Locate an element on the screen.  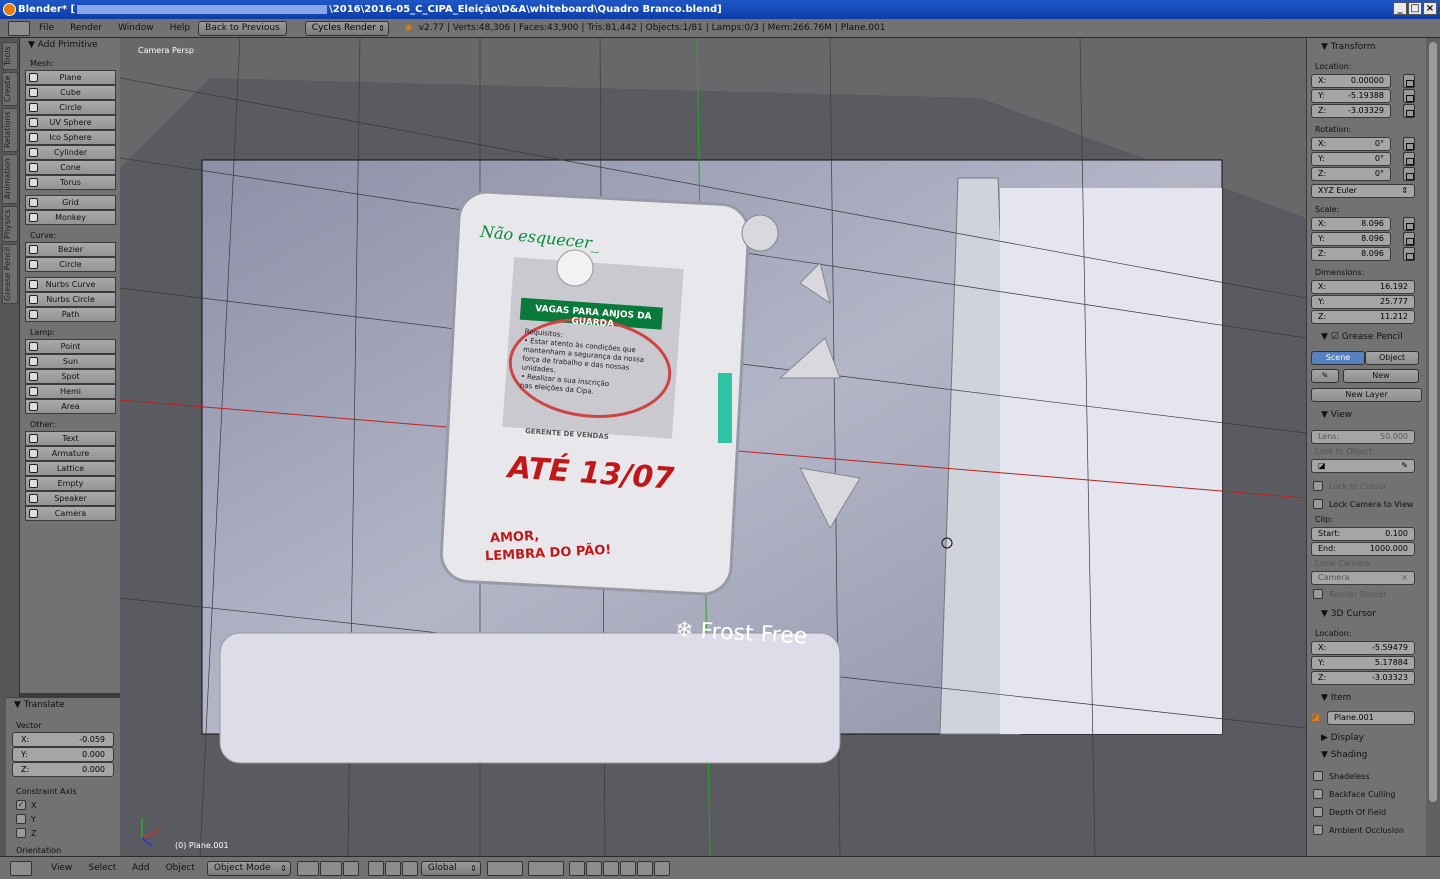
rotate-icon is located at coordinates (392, 868).